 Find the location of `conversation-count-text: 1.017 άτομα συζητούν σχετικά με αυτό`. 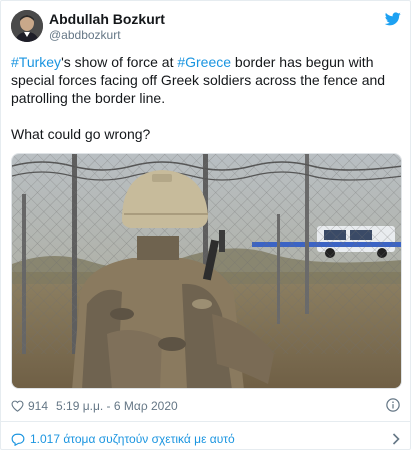

conversation-count-text: 1.017 άτομα συζητούν σχετικά με αυτό is located at coordinates (132, 439).